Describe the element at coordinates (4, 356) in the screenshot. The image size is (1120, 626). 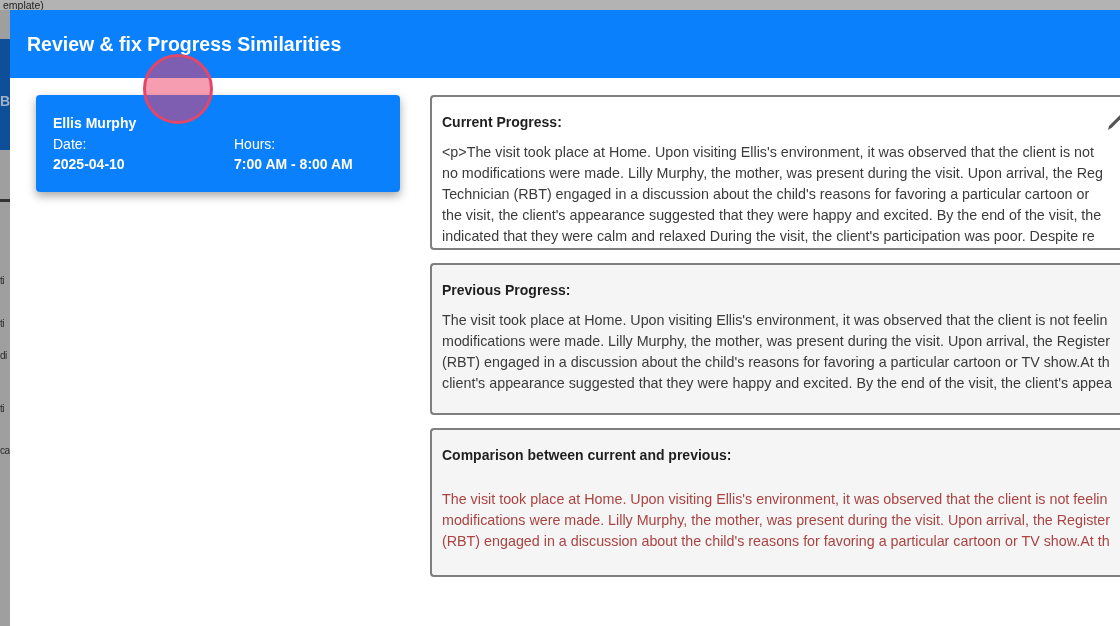
I see `side-text-fragment: di` at that location.